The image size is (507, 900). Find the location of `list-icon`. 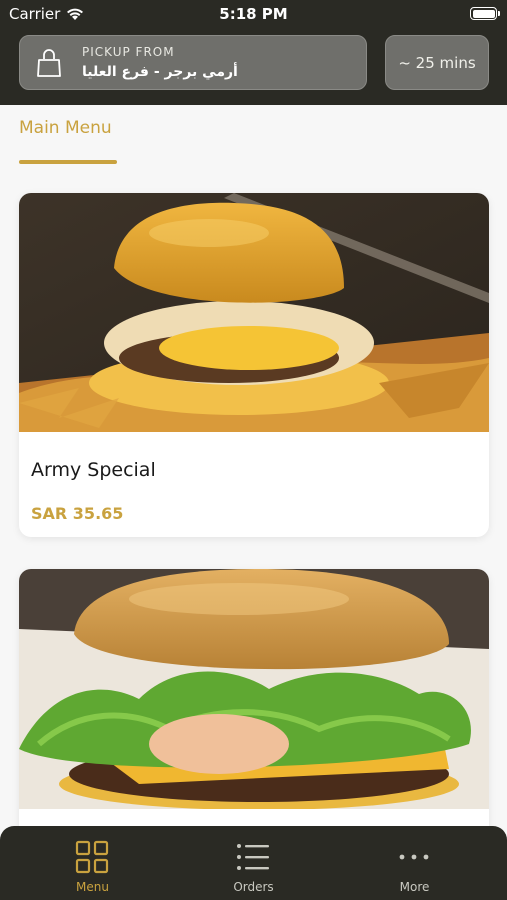

list-icon is located at coordinates (253, 857).